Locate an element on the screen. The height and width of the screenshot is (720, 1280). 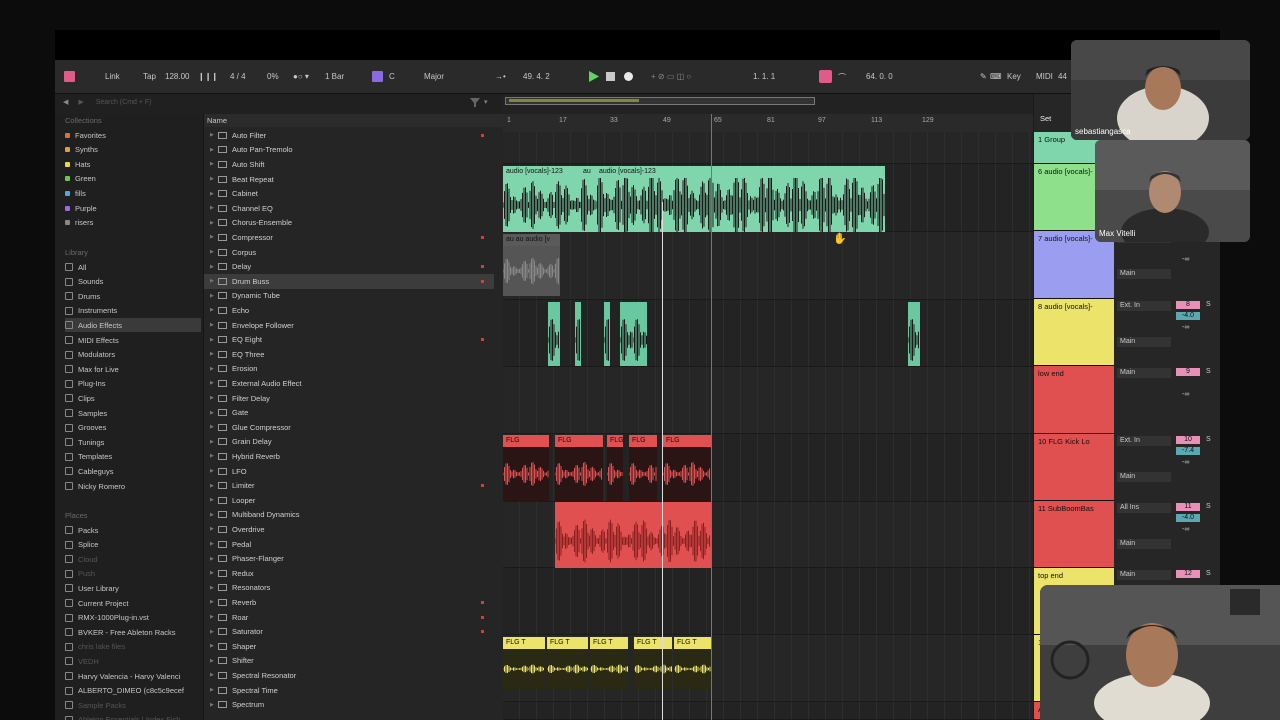
tempo-field: 128.00 is located at coordinates (177, 76).